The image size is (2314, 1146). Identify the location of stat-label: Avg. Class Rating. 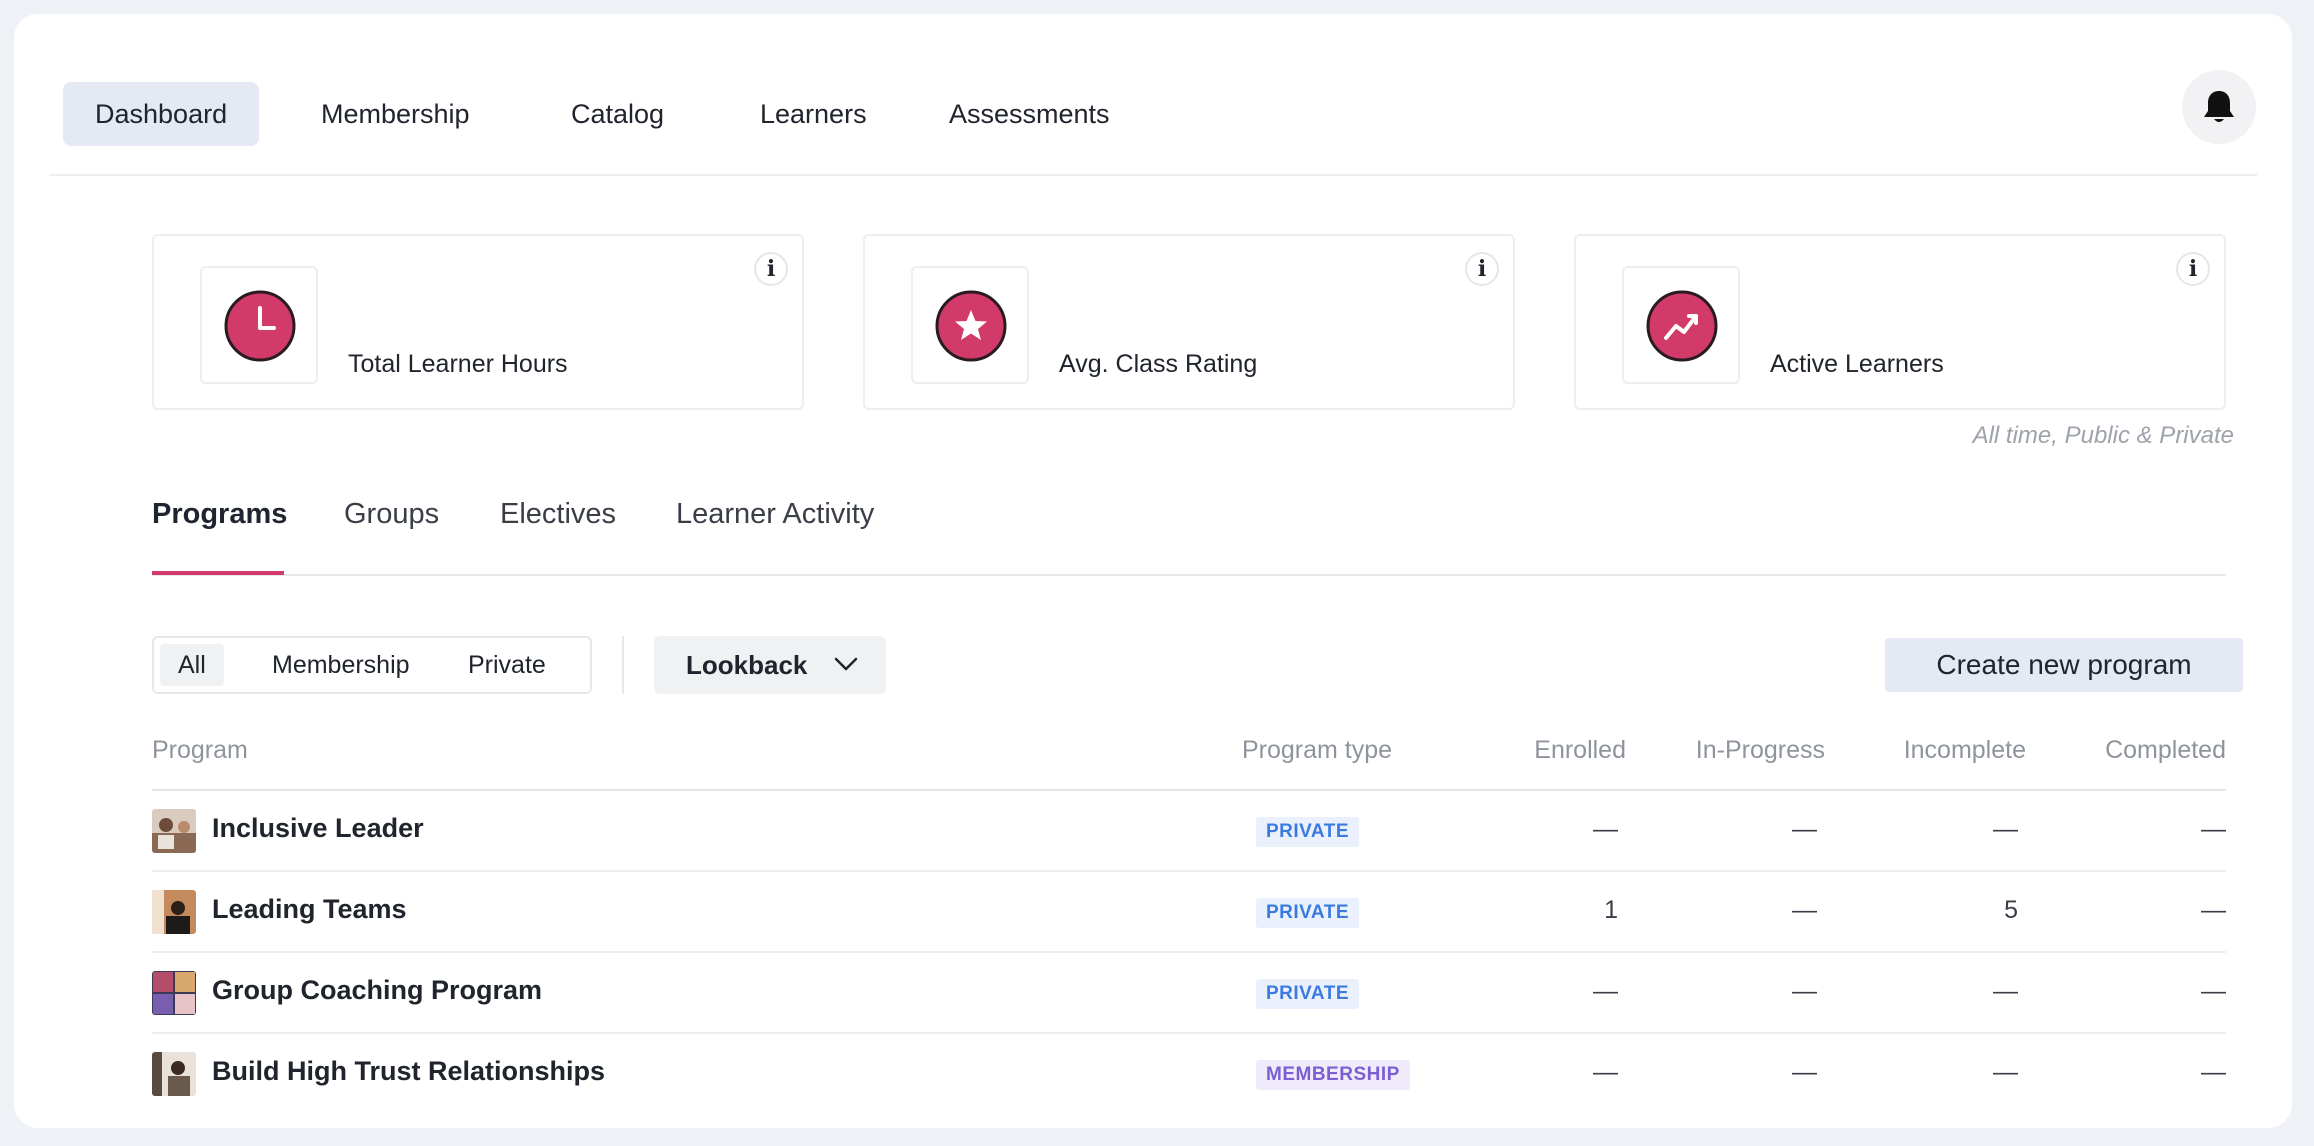
(1158, 364).